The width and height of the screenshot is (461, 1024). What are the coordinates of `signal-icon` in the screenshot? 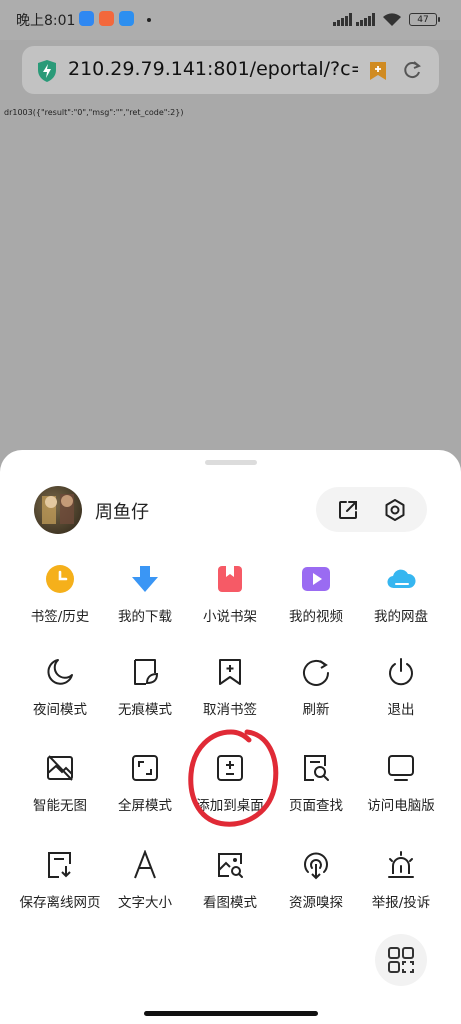 It's located at (342, 19).